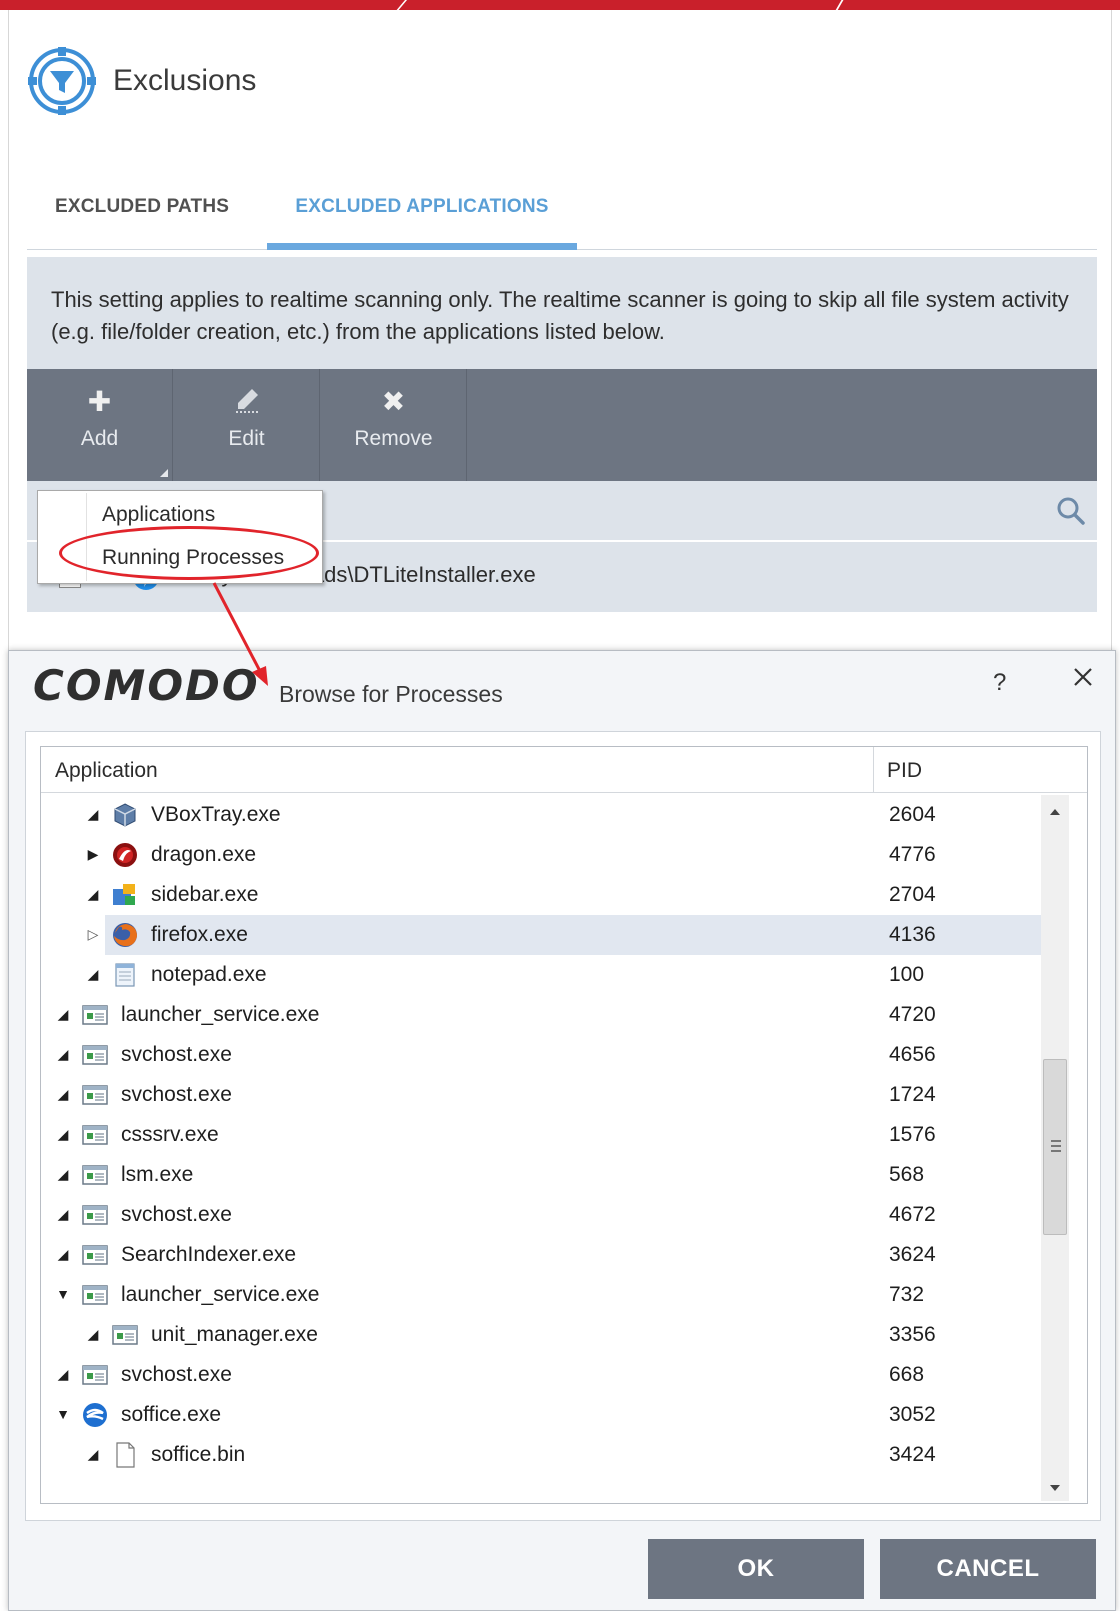 This screenshot has width=1120, height=1611. What do you see at coordinates (912, 1214) in the screenshot?
I see `process-pid: 4672` at bounding box center [912, 1214].